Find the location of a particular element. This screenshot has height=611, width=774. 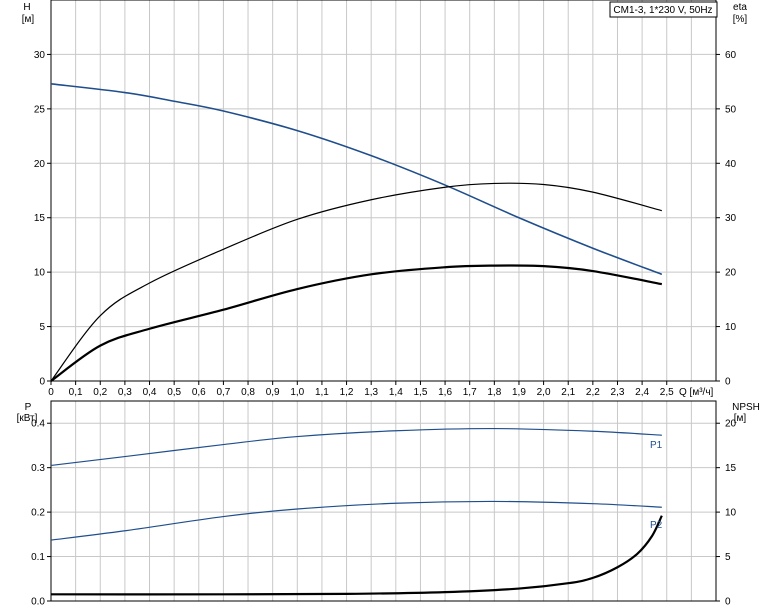

bottom-left-tick-label: 0.1 is located at coordinates (38, 557).